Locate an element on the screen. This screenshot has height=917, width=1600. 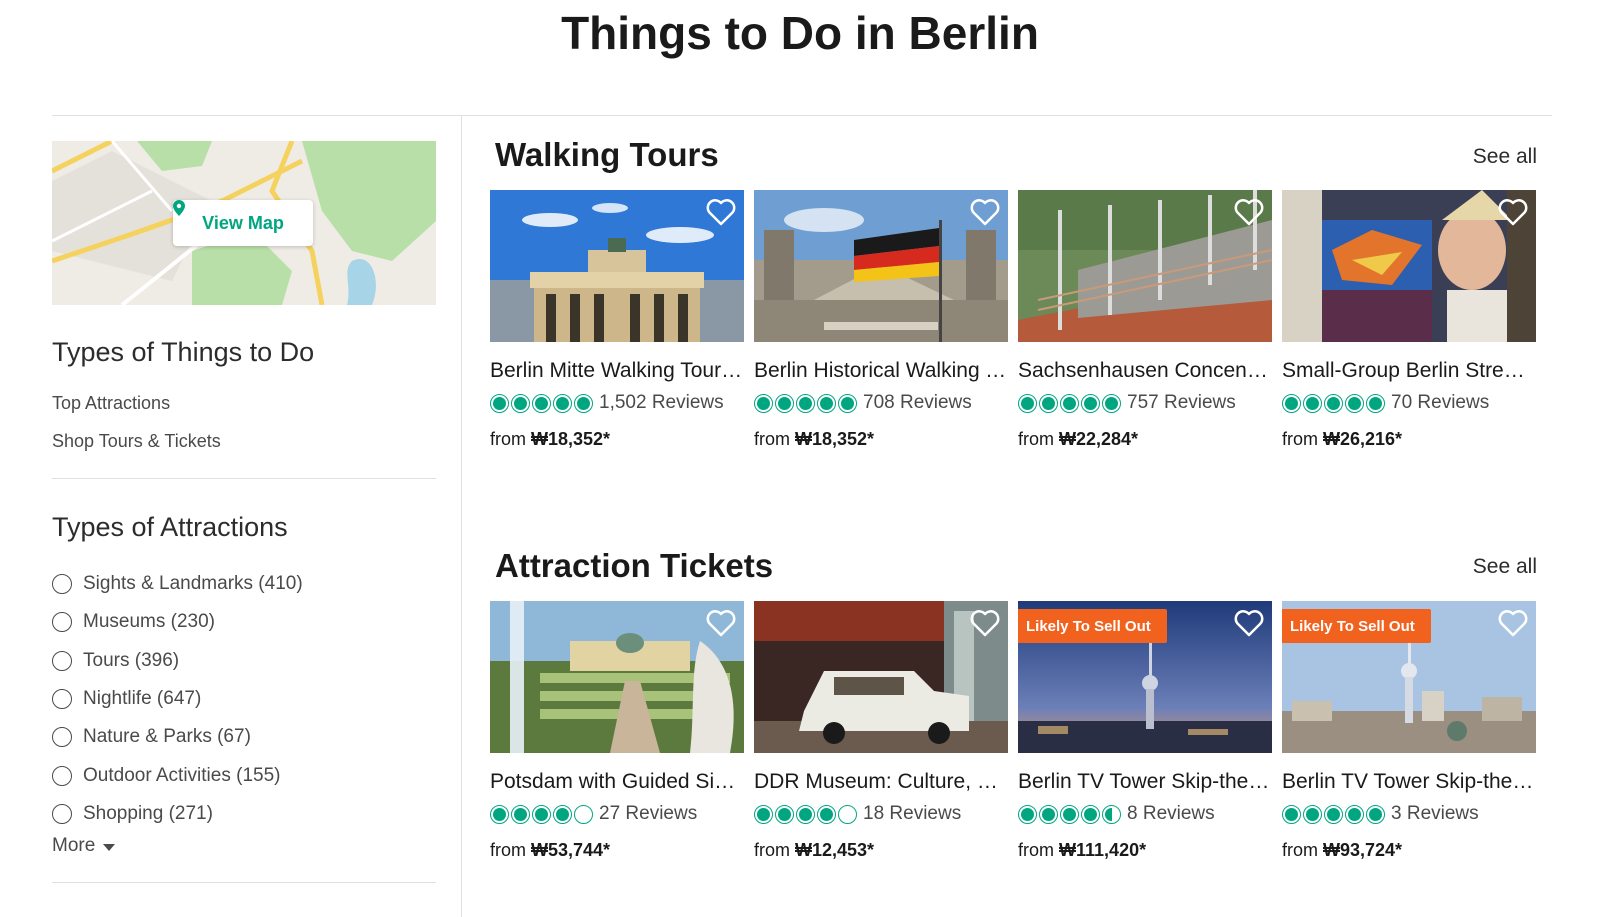
rating-row: 1,502 Reviews is located at coordinates (617, 403).